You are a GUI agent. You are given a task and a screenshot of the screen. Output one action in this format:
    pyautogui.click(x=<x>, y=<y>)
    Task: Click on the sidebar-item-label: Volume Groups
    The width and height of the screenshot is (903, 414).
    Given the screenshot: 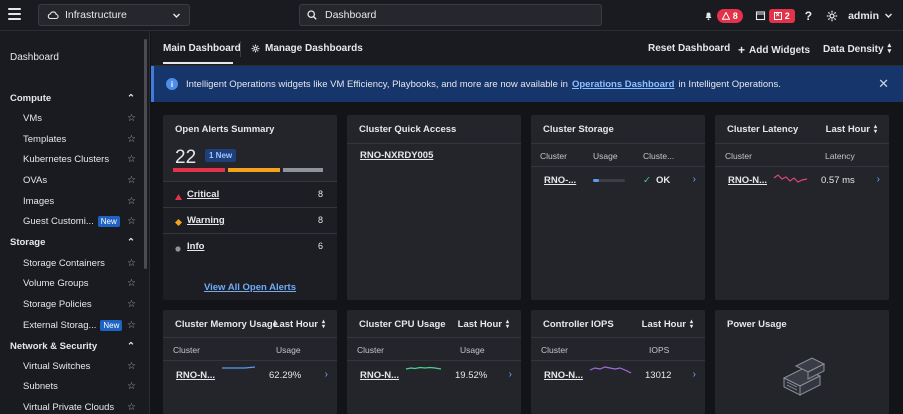 What is the action you would take?
    pyautogui.click(x=56, y=283)
    